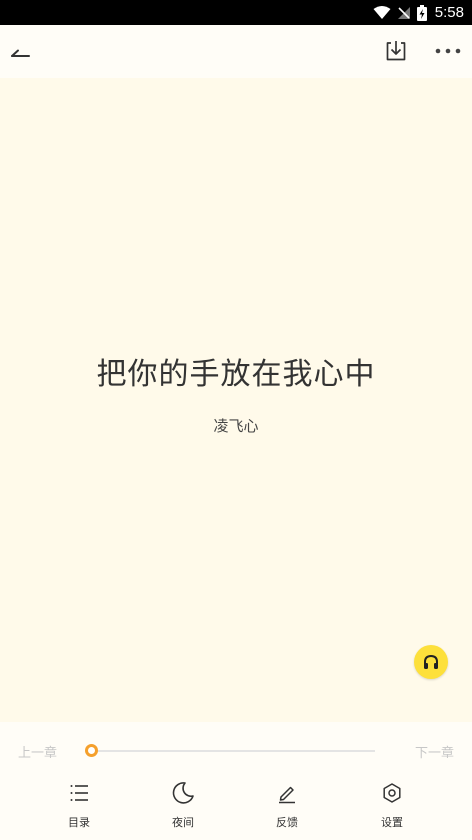  I want to click on prev-chapter-button: 上一章, so click(37, 751).